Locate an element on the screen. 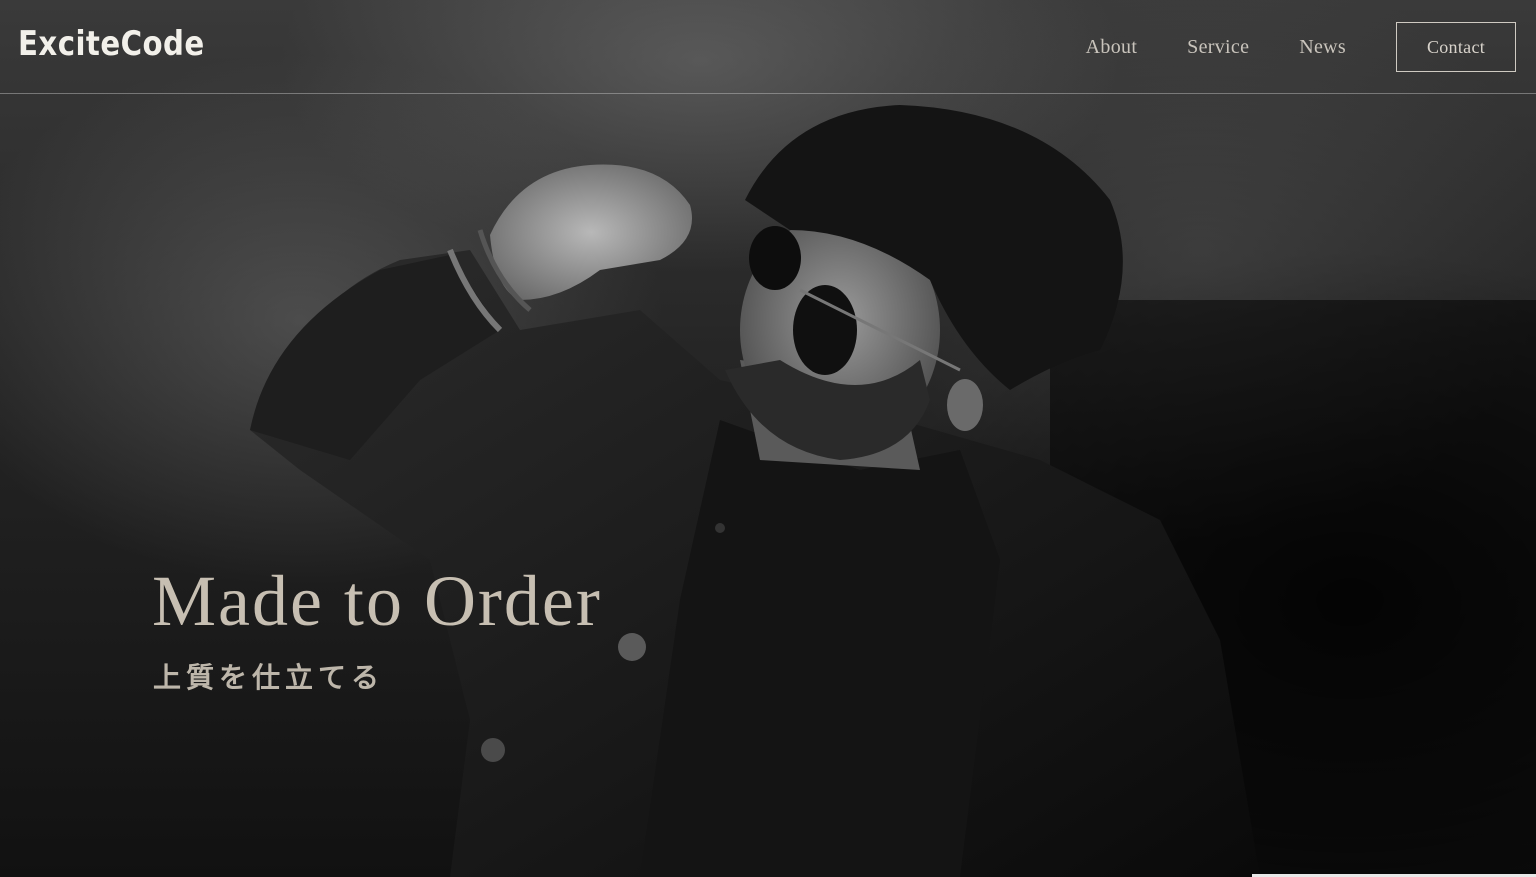  contact-button: Contact is located at coordinates (1456, 47).